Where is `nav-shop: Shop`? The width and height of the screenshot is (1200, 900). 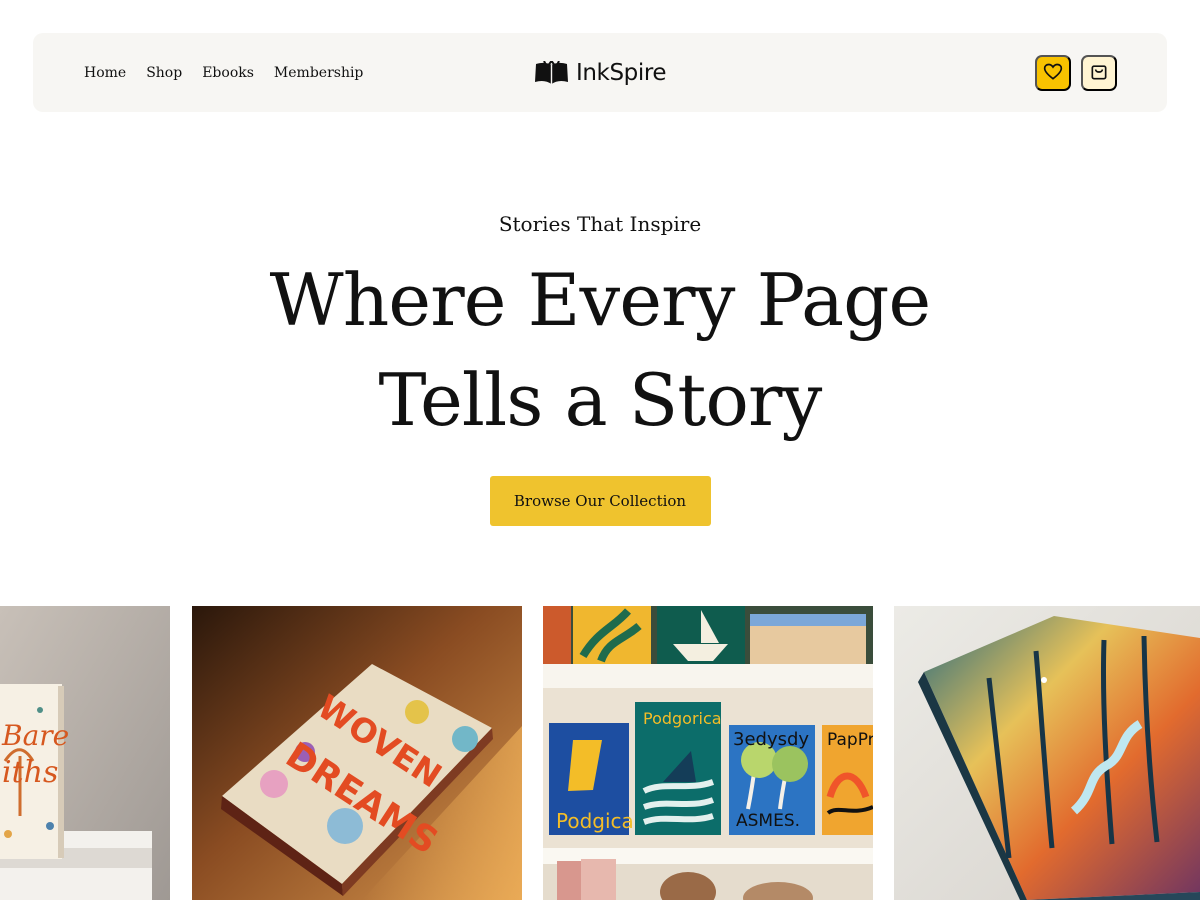
nav-shop: Shop is located at coordinates (164, 73).